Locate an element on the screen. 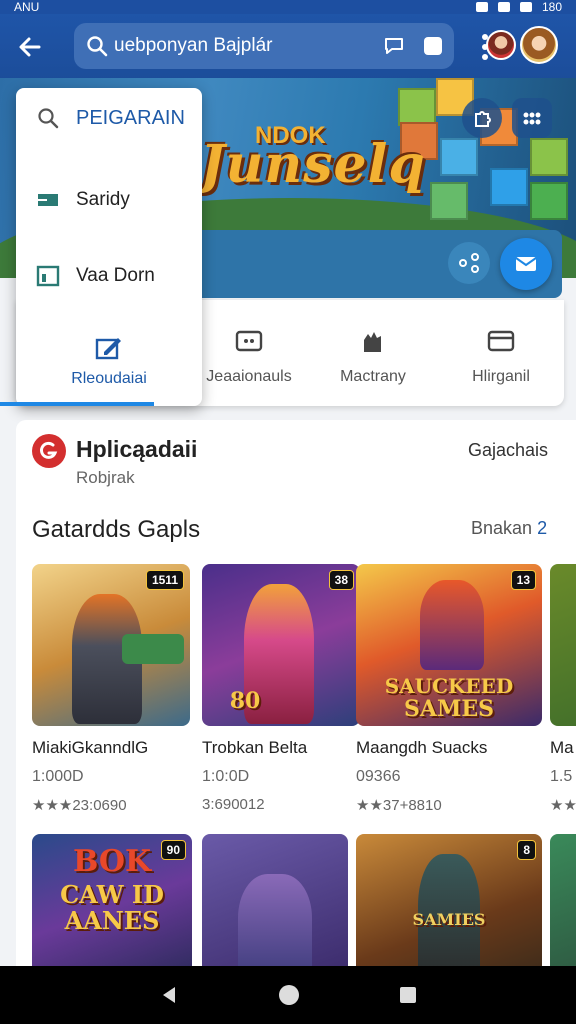 Image resolution: width=576 pixels, height=1024 pixels. game-art-title: SAMES is located at coordinates (449, 709).